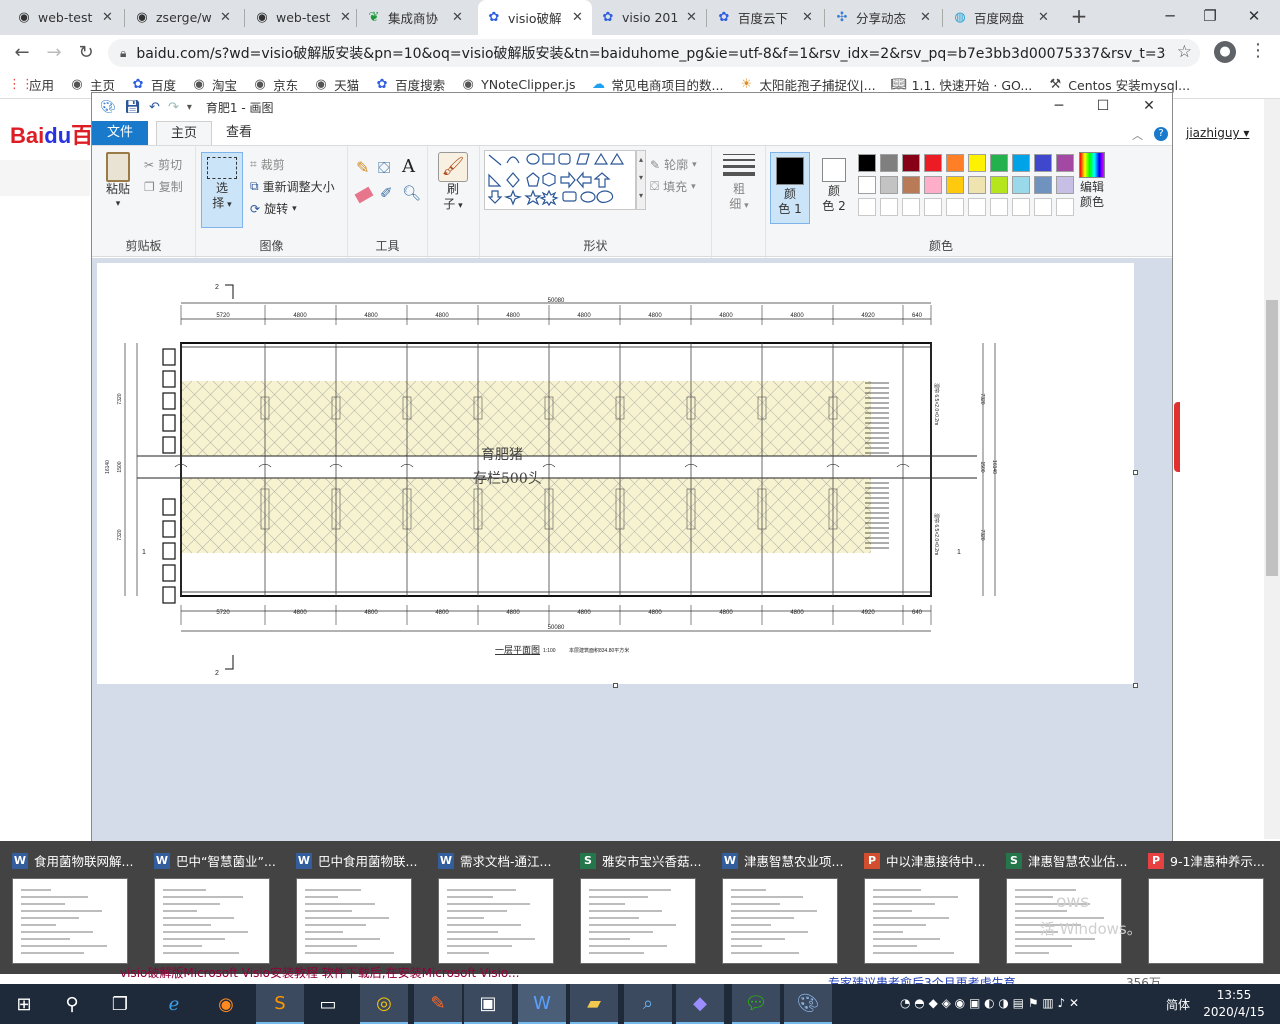 This screenshot has width=1280, height=1024. What do you see at coordinates (1178, 1004) in the screenshot?
I see `ime-indicator: 简体` at bounding box center [1178, 1004].